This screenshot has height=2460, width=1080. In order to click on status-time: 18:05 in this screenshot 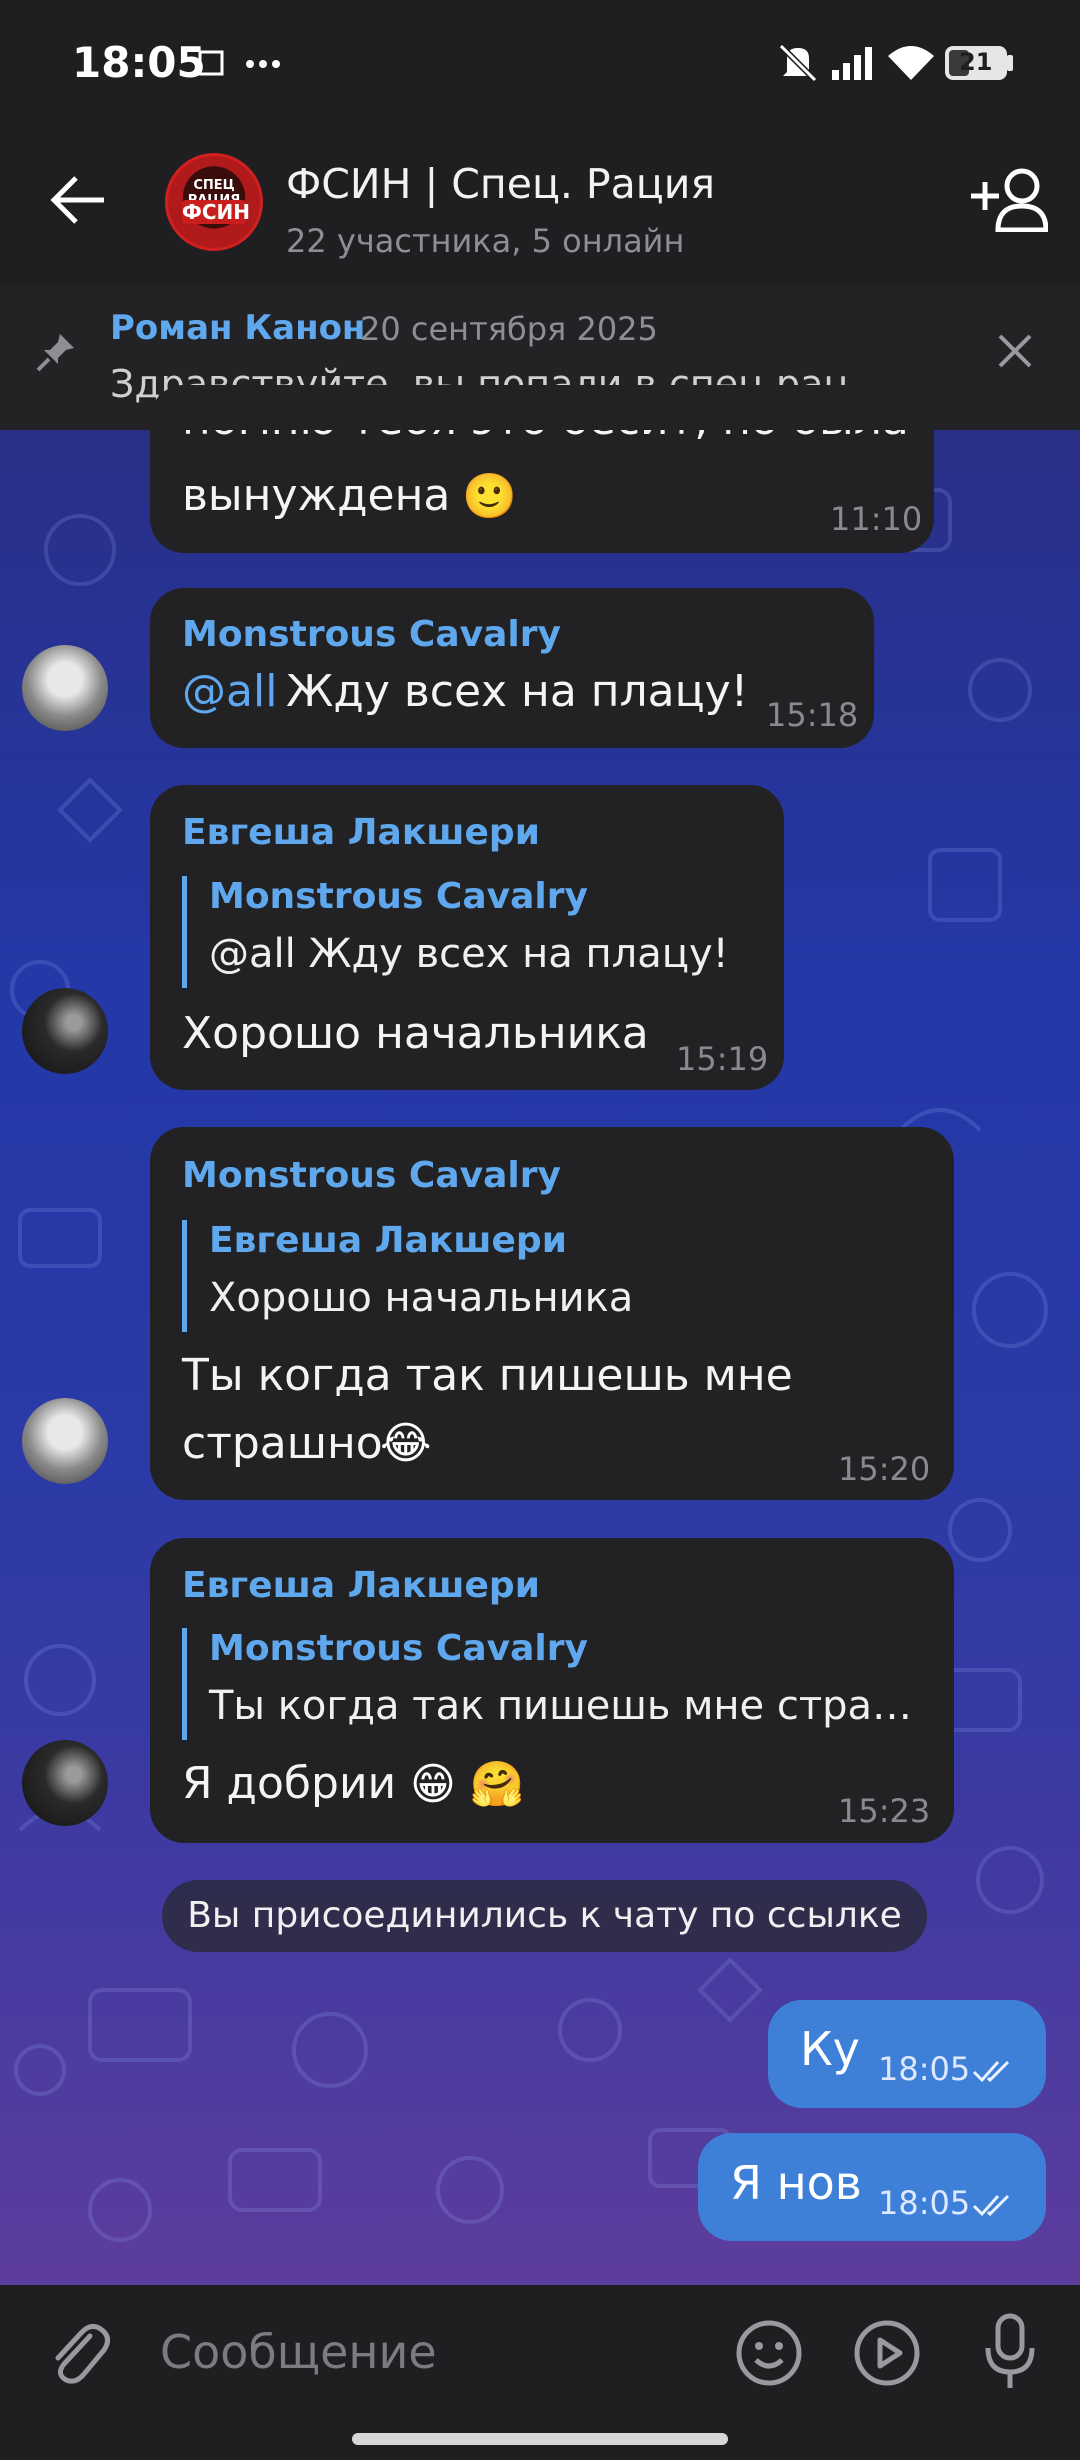, I will do `click(139, 62)`.